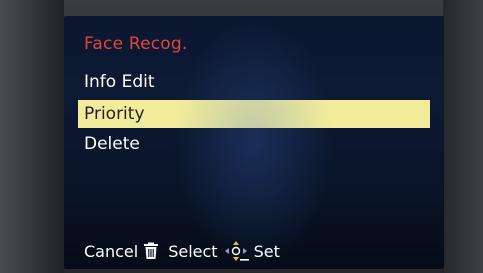  I want to click on button-guide: Cancel Select Set, so click(182, 251).